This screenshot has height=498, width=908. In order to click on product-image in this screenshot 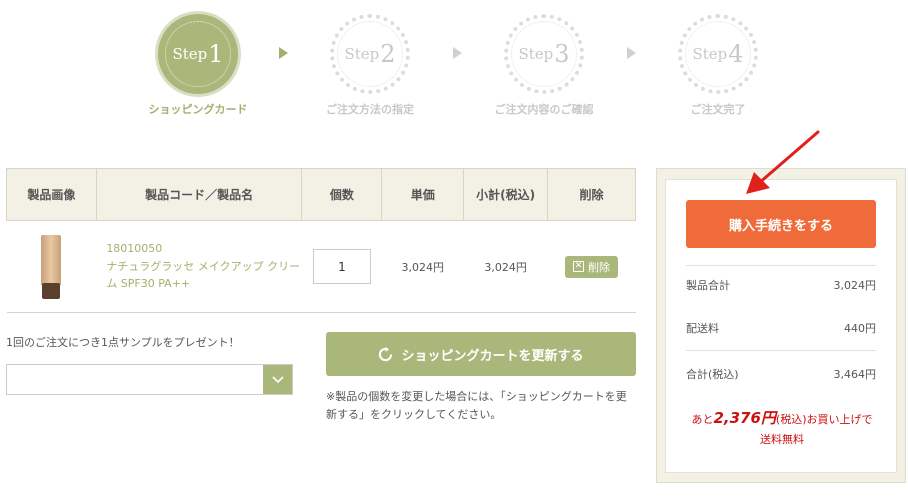, I will do `click(51, 266)`.